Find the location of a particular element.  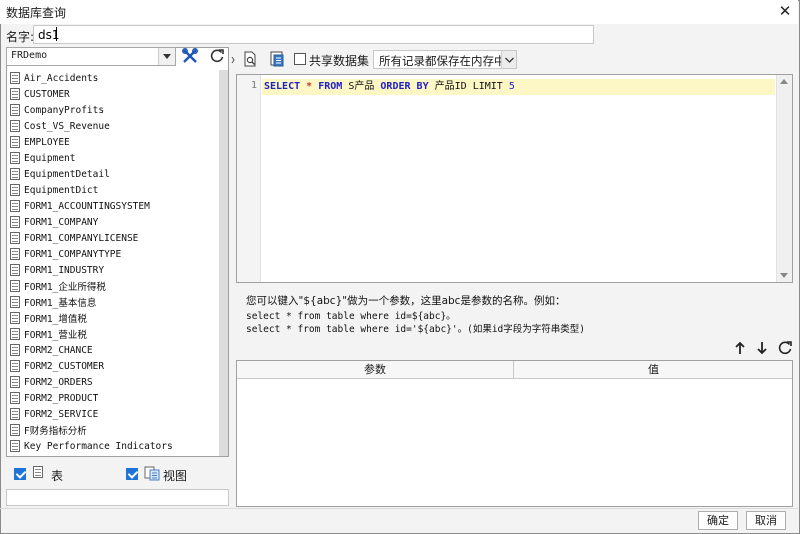

view-filter-label: 视图 is located at coordinates (175, 476).